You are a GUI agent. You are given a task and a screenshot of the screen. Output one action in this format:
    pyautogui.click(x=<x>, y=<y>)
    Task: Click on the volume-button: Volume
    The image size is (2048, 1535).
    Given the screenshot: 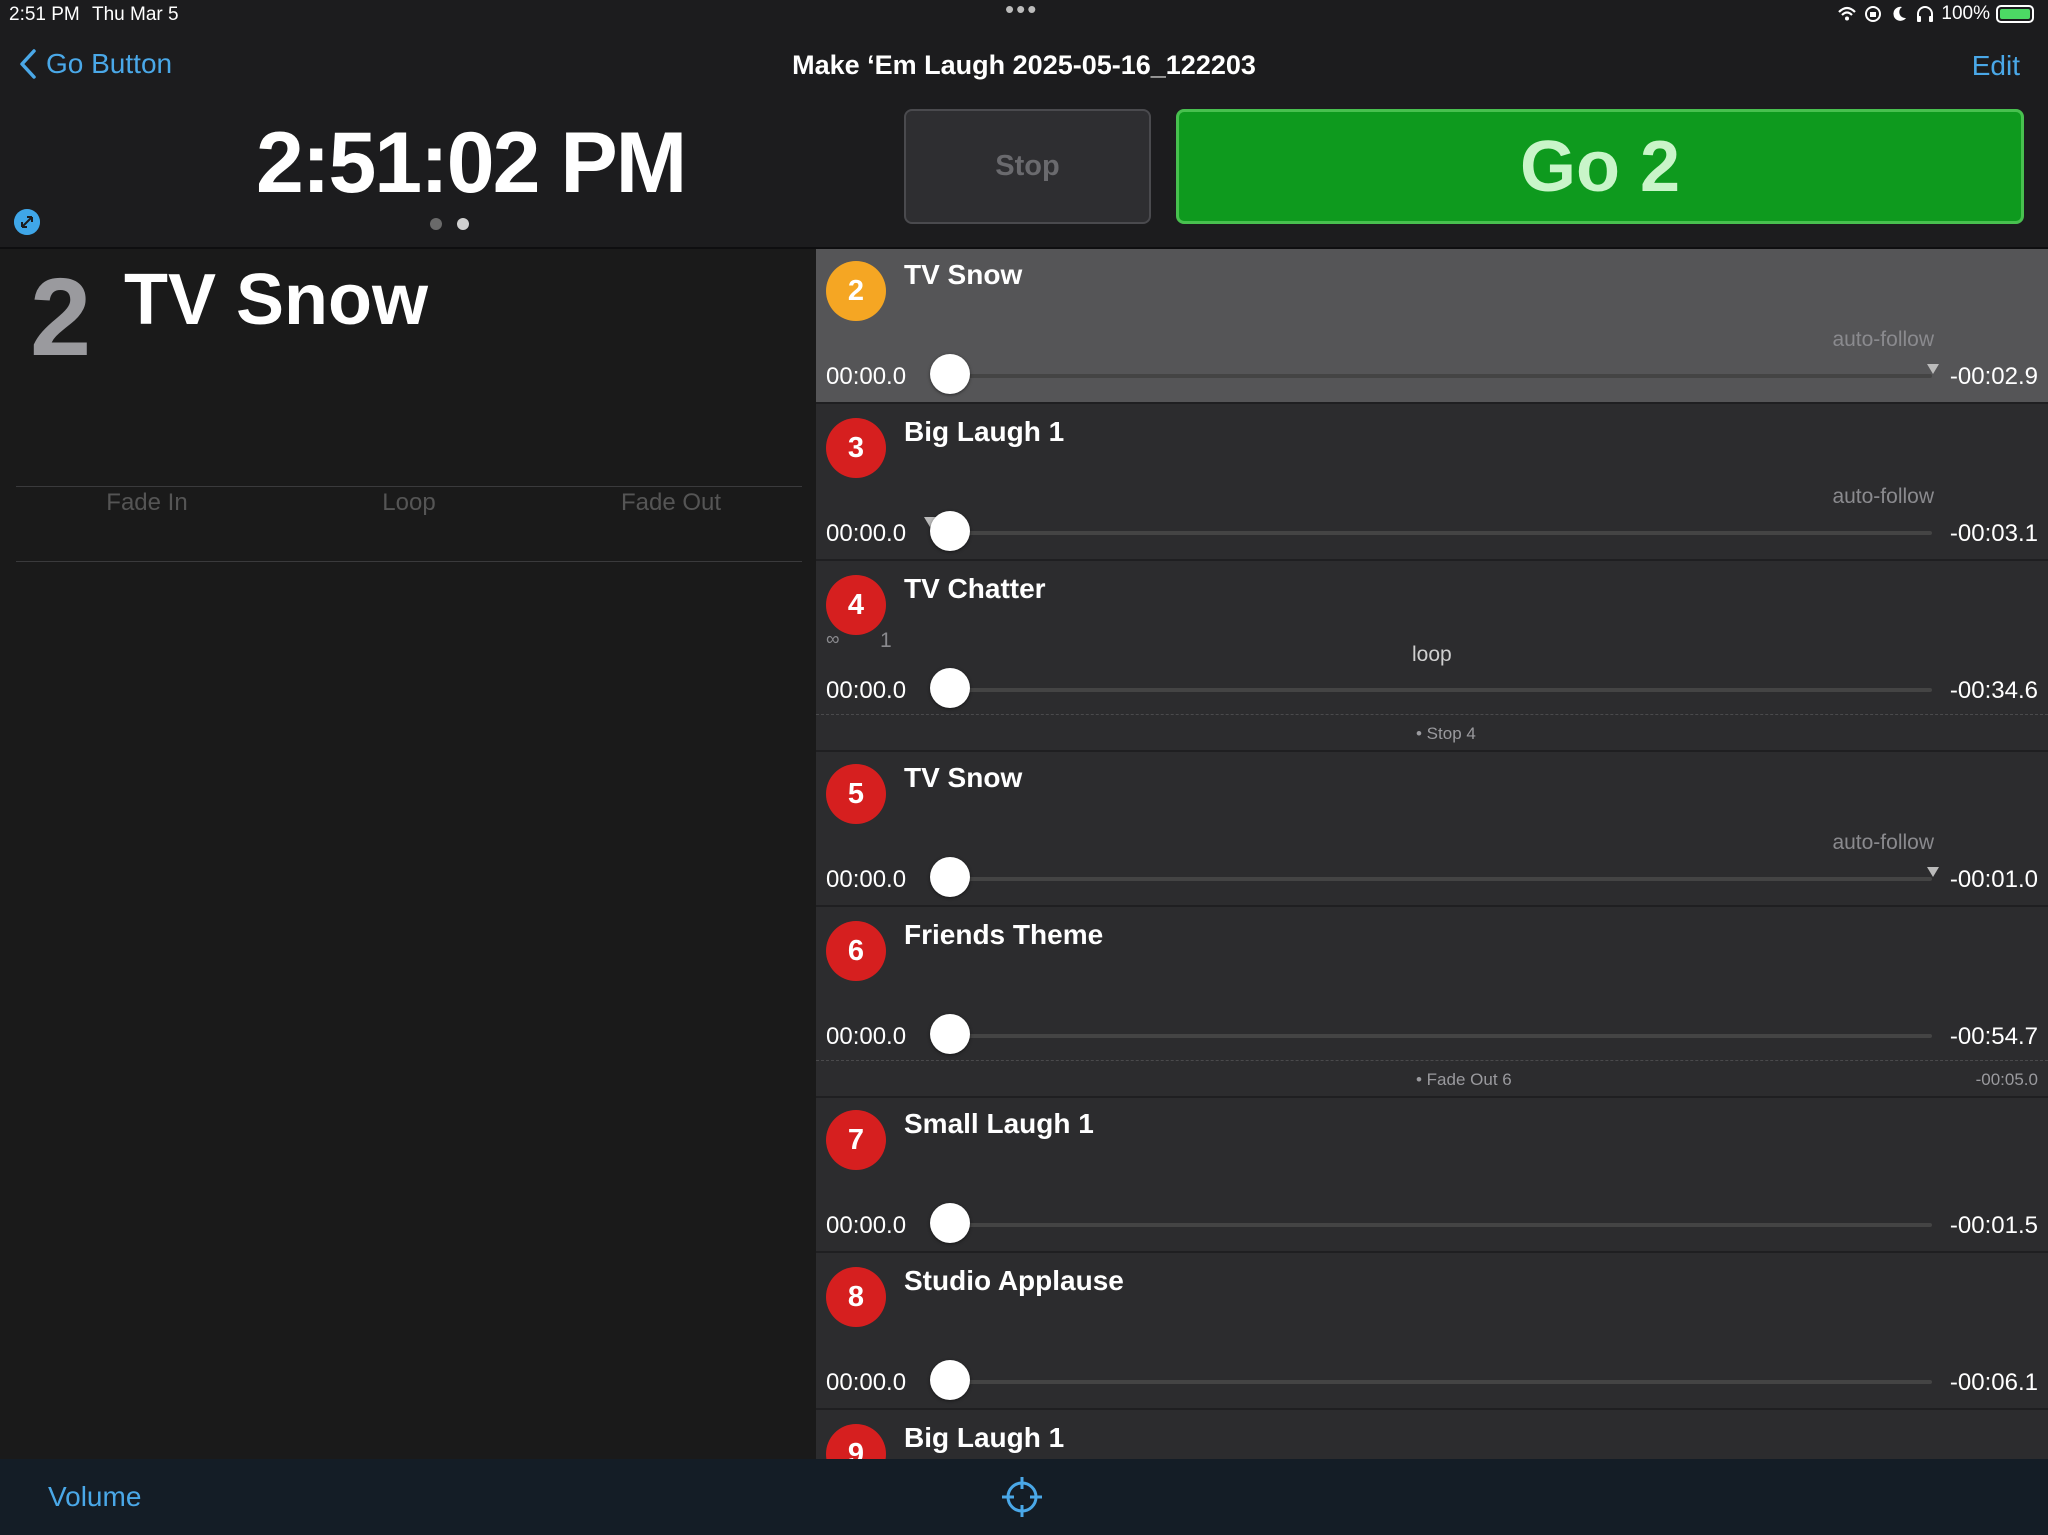 What is the action you would take?
    pyautogui.click(x=94, y=1497)
    